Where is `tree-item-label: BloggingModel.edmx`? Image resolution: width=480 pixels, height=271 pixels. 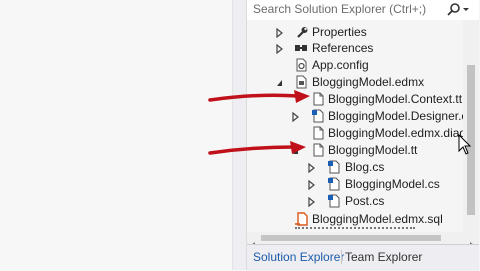 tree-item-label: BloggingModel.edmx is located at coordinates (368, 82).